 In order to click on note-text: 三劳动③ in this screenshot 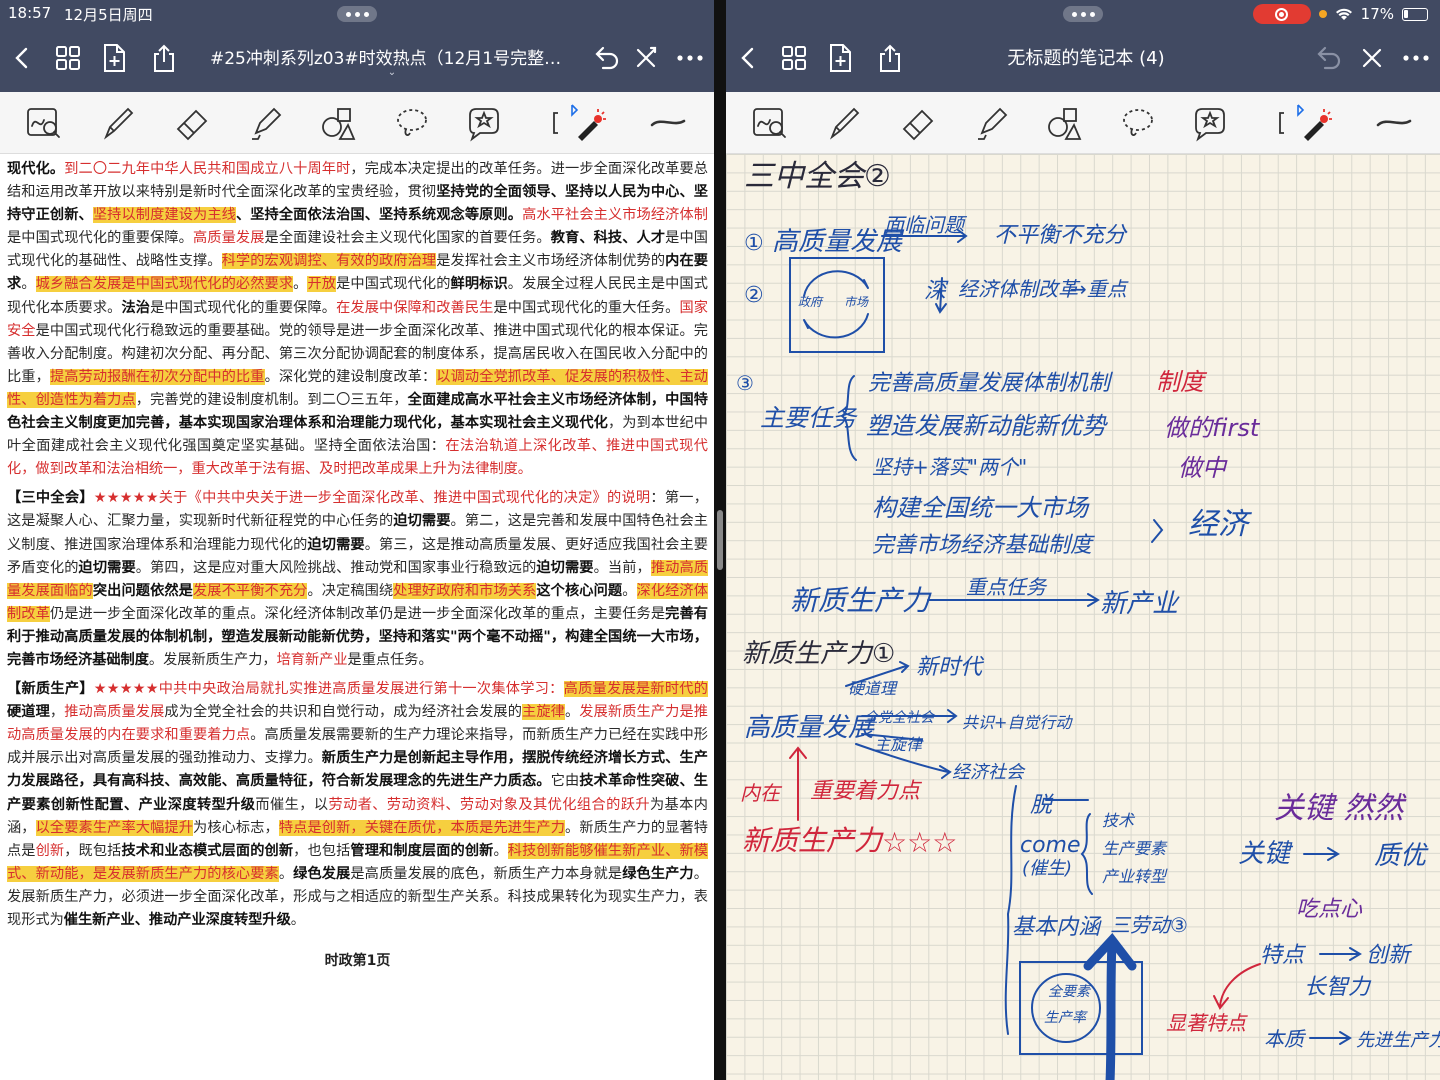, I will do `click(1149, 925)`.